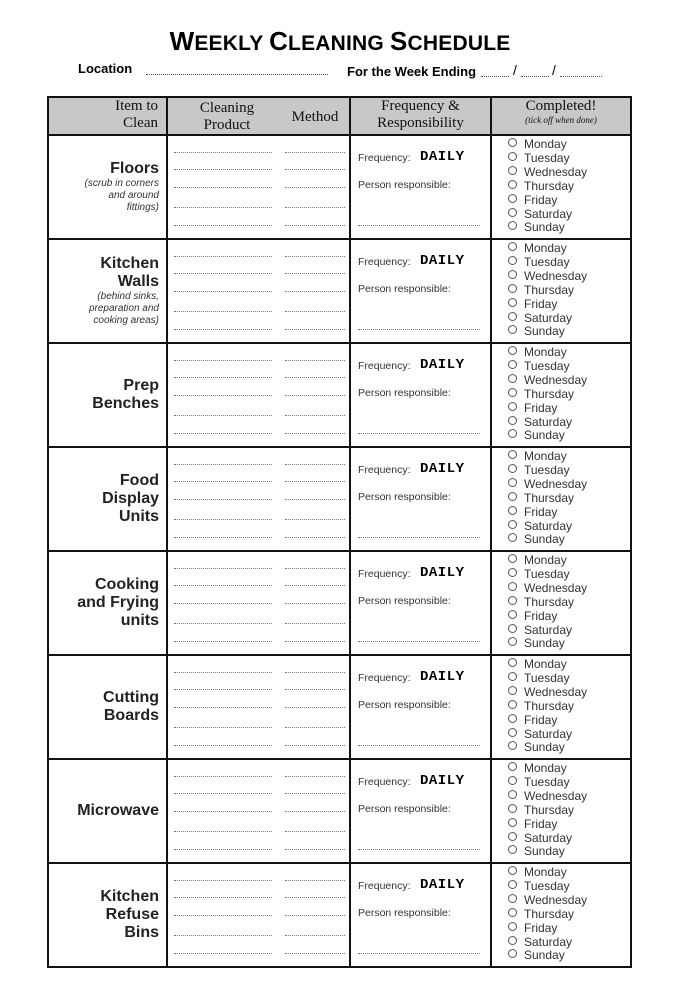  Describe the element at coordinates (495, 76) in the screenshot. I see `week-ending-day-field` at that location.